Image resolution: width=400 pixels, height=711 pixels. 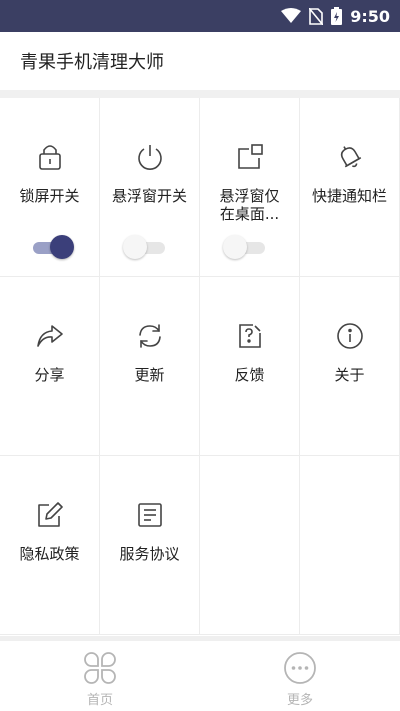 What do you see at coordinates (150, 515) in the screenshot?
I see `document-icon` at bounding box center [150, 515].